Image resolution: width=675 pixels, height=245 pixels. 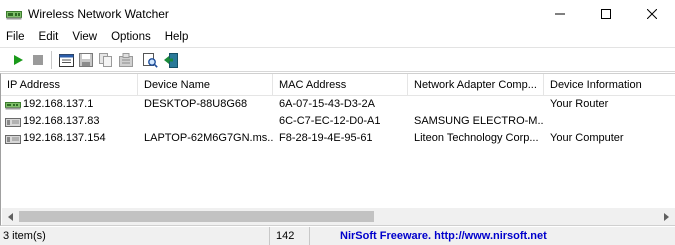 I want to click on ip-cell: 192.168.137.154, so click(x=69, y=138).